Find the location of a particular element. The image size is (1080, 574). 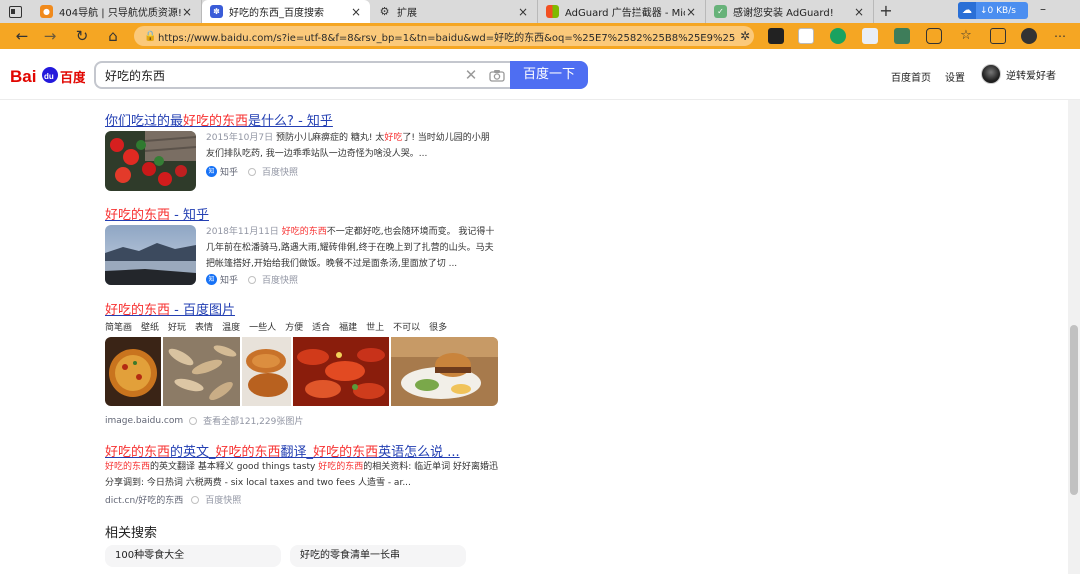

image-tag: 好玩 is located at coordinates (177, 326).